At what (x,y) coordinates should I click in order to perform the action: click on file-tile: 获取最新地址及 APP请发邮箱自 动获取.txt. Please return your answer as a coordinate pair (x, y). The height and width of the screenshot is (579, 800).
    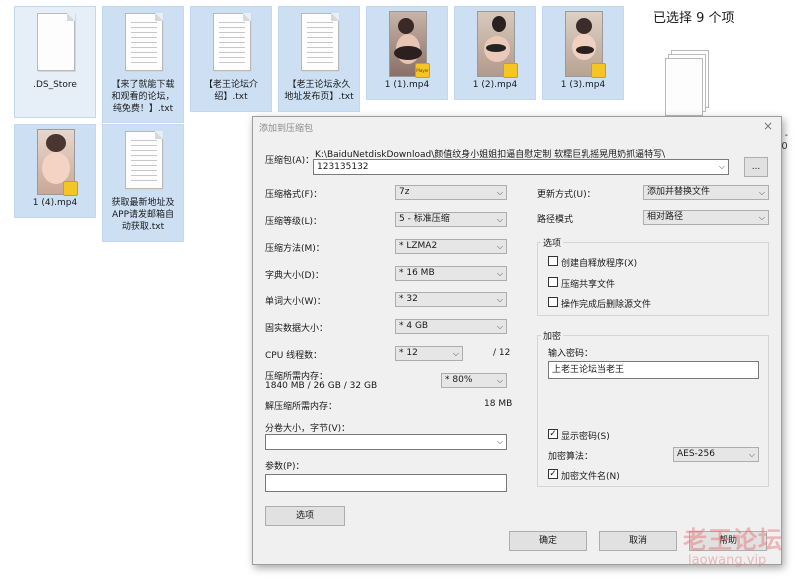
    Looking at the image, I should click on (143, 183).